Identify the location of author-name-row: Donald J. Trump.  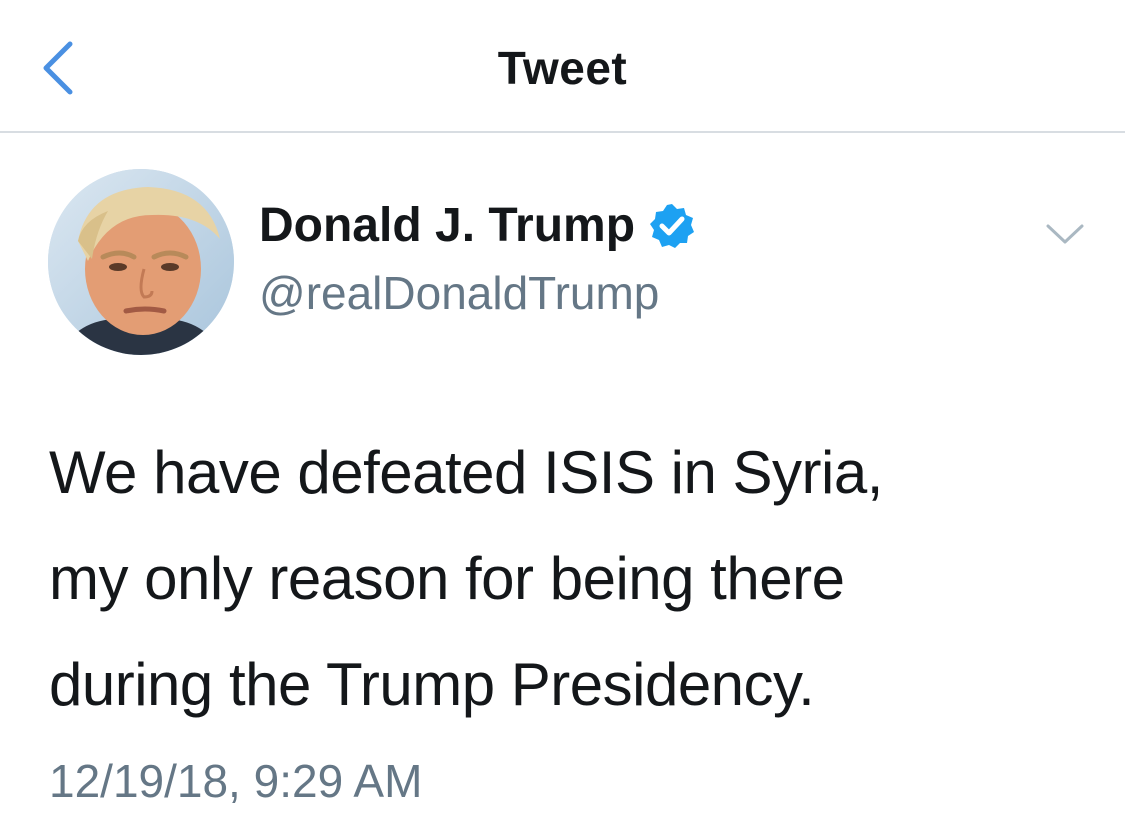
(478, 226).